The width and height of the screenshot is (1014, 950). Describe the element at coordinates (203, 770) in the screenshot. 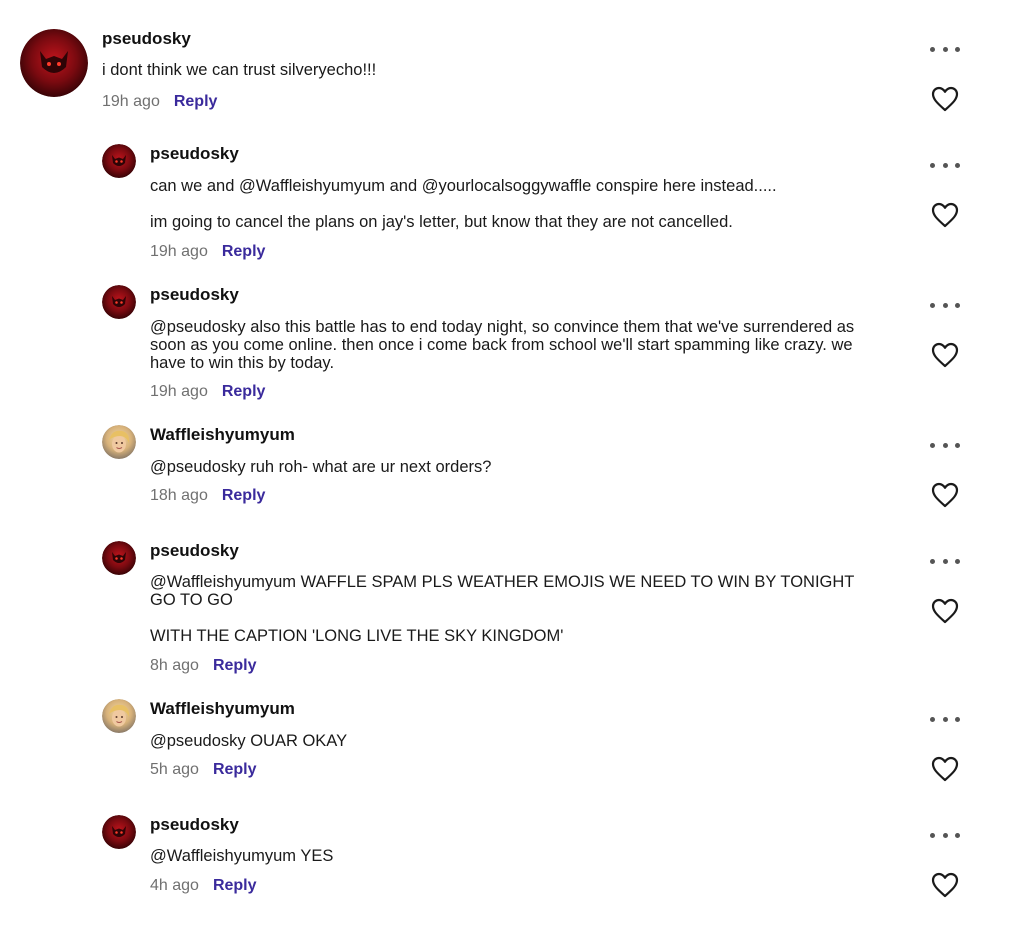

I see `comment-meta: 5h ago Reply` at that location.